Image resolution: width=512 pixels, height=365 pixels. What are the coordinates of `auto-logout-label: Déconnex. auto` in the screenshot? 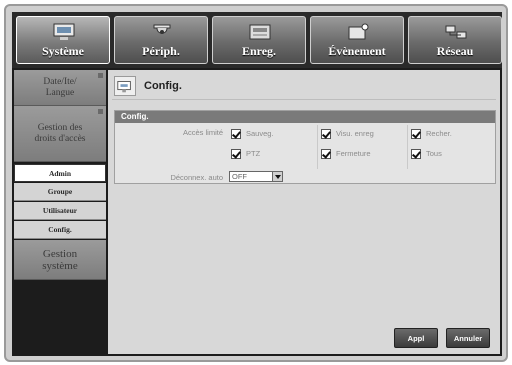 It's located at (196, 177).